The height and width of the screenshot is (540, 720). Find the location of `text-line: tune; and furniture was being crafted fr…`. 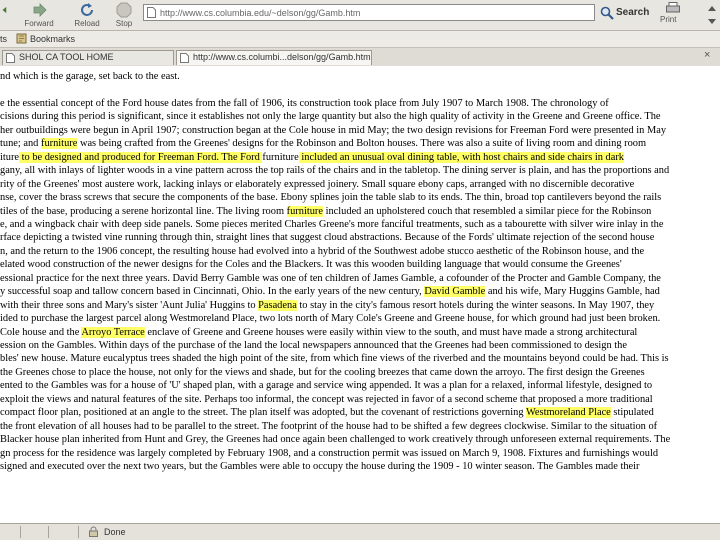

text-line: tune; and furniture was being crafted fr… is located at coordinates (360, 143).